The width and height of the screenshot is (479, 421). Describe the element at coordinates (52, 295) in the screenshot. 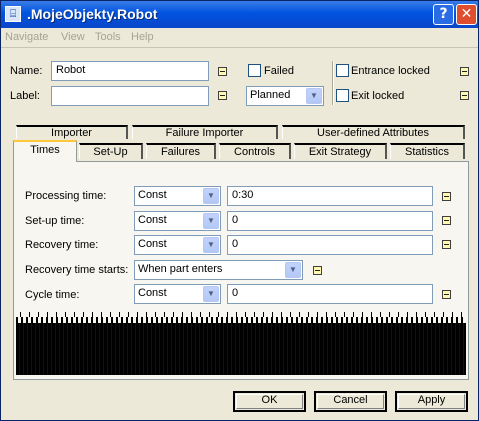

I see `cycle-time-label: Cycle time:` at that location.